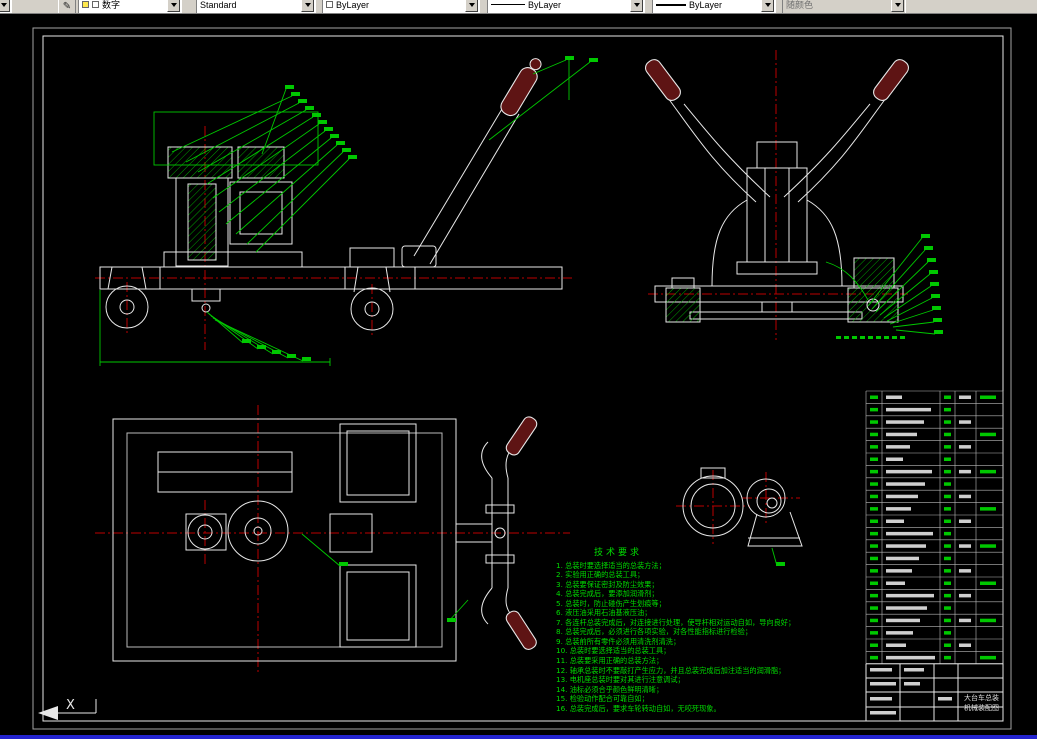  What do you see at coordinates (401, 6) in the screenshot?
I see `color-combo: ByLayer` at bounding box center [401, 6].